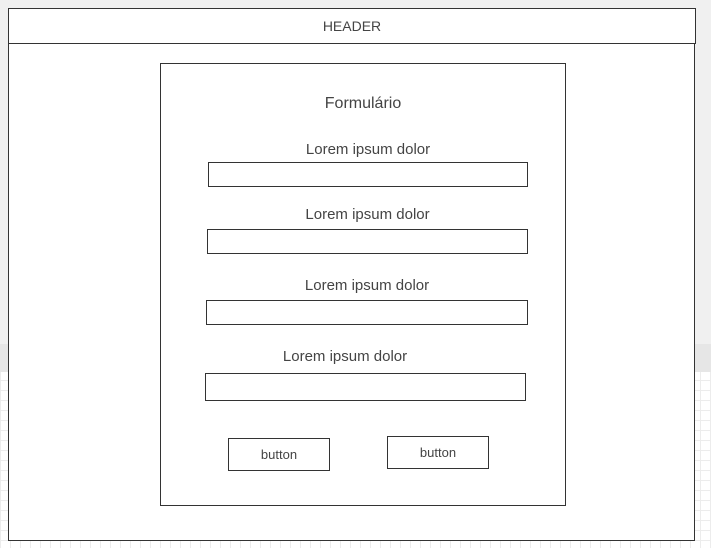  What do you see at coordinates (438, 452) in the screenshot?
I see `button-2: button` at bounding box center [438, 452].